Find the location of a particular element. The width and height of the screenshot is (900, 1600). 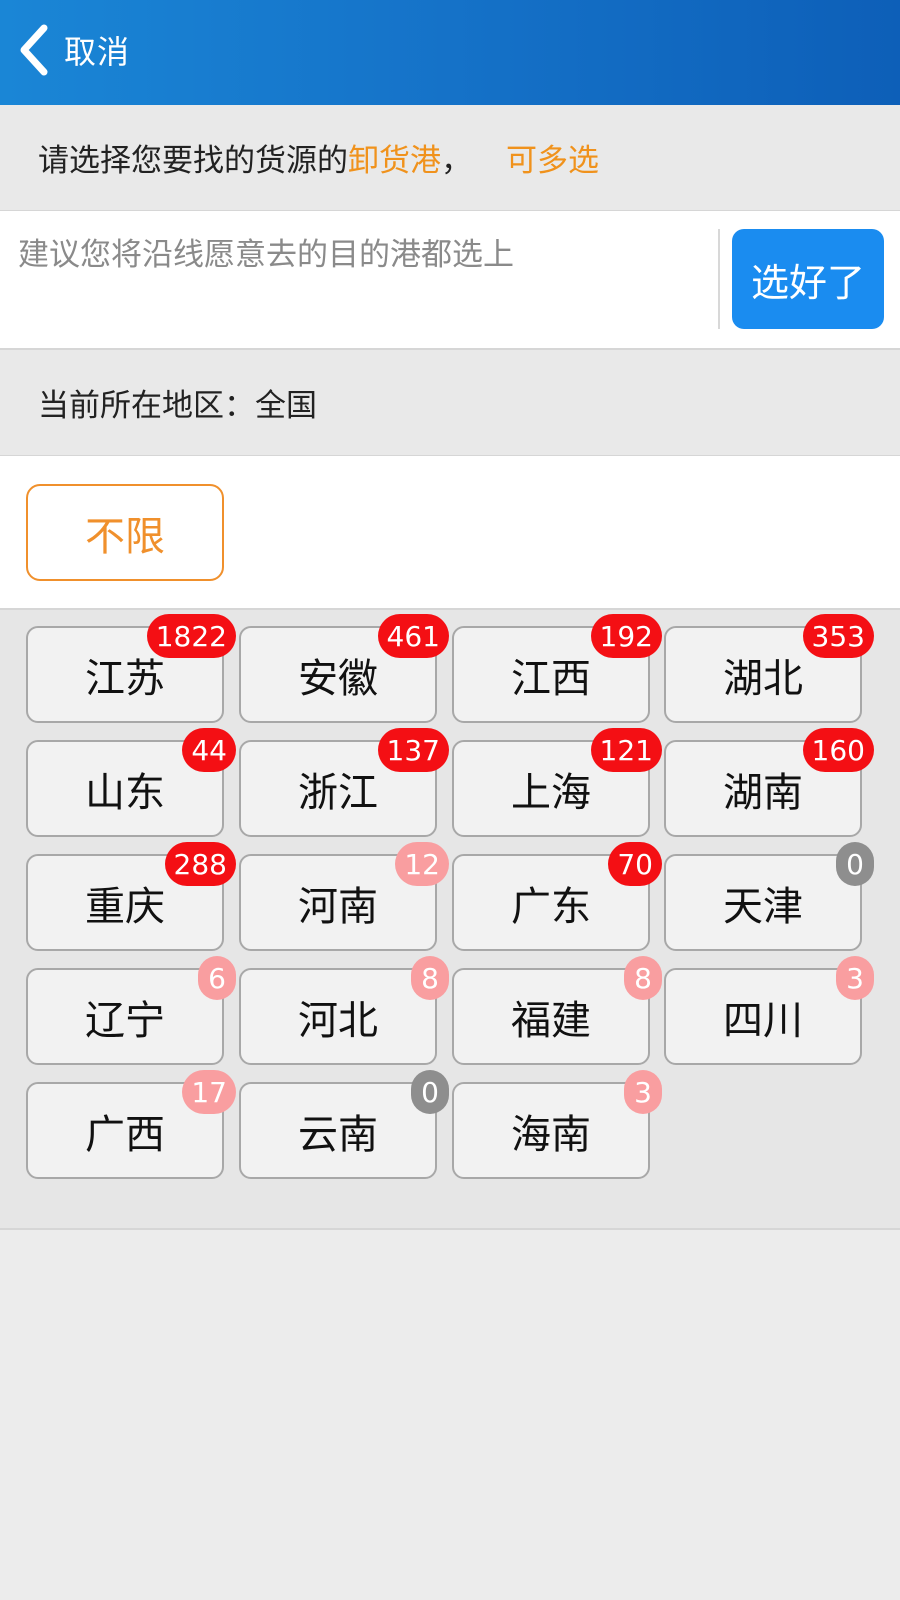

province-name: 辽宁 is located at coordinates (125, 1020).